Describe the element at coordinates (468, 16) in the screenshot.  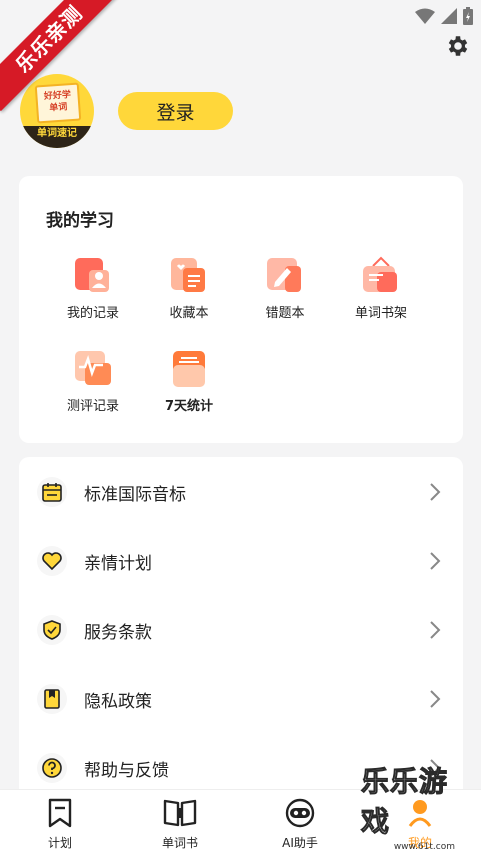
I see `battery-icon` at that location.